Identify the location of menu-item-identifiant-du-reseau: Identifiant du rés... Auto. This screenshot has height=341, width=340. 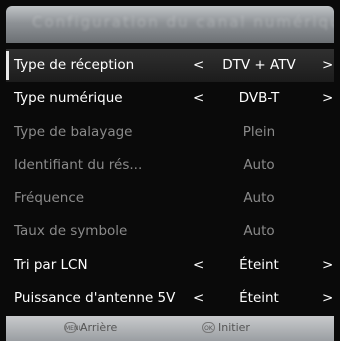
(170, 165).